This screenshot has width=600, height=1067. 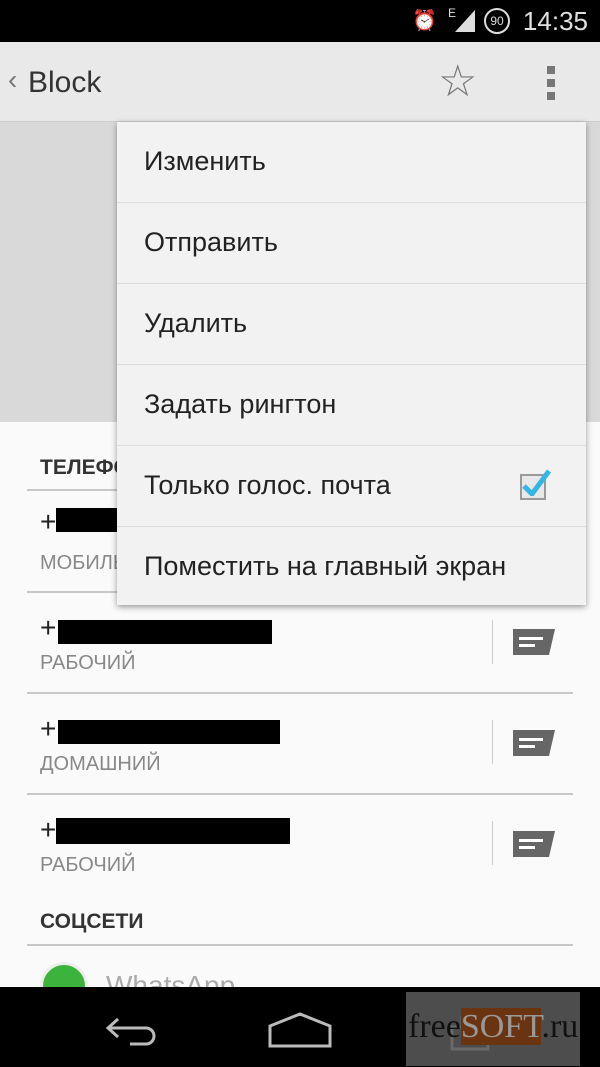 I want to click on checkmark-icon, so click(x=536, y=482).